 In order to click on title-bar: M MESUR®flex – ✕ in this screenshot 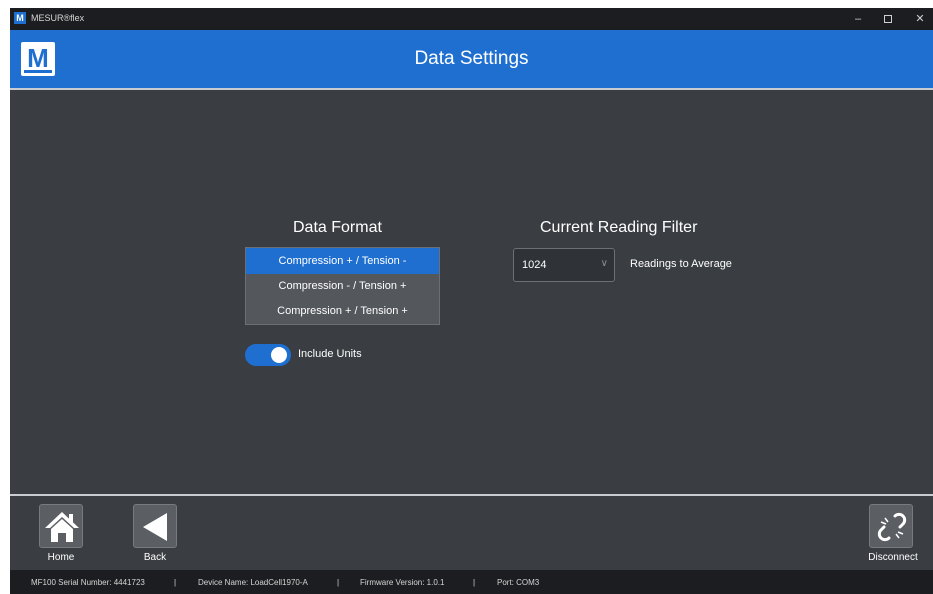, I will do `click(471, 19)`.